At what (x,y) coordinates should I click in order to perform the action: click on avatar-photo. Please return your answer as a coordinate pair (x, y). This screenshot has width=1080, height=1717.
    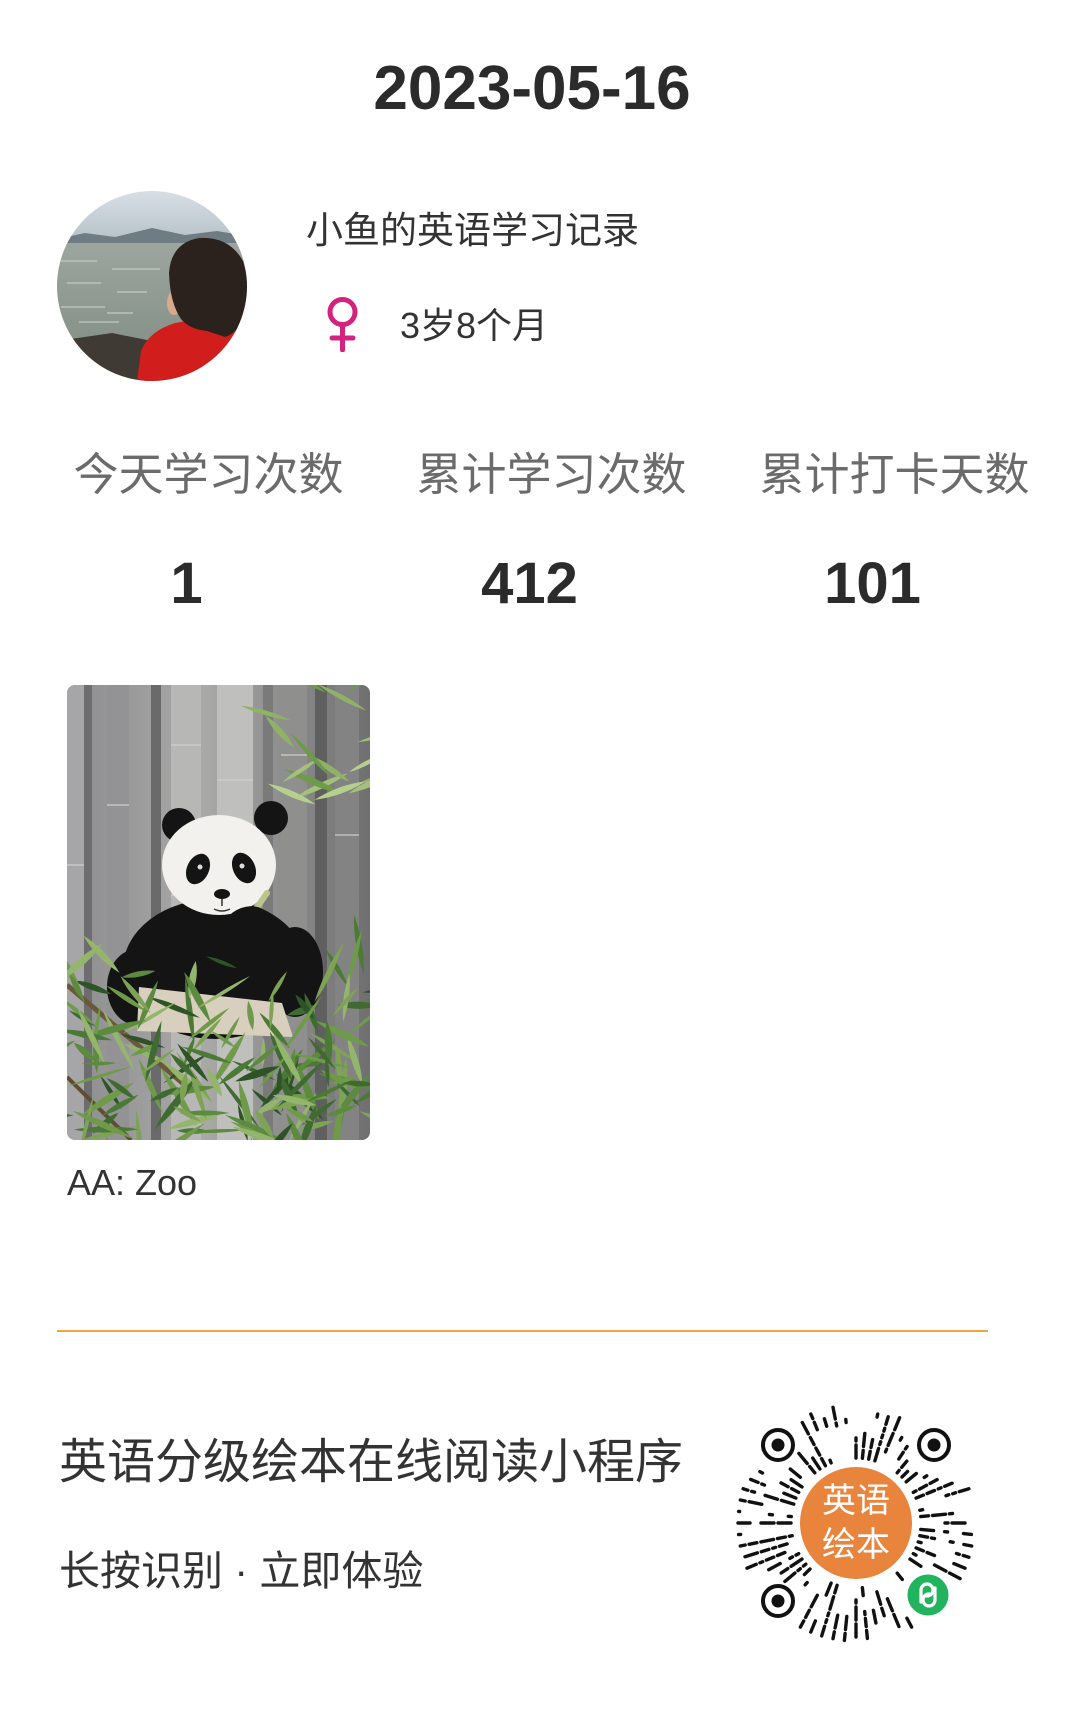
    Looking at the image, I should click on (152, 286).